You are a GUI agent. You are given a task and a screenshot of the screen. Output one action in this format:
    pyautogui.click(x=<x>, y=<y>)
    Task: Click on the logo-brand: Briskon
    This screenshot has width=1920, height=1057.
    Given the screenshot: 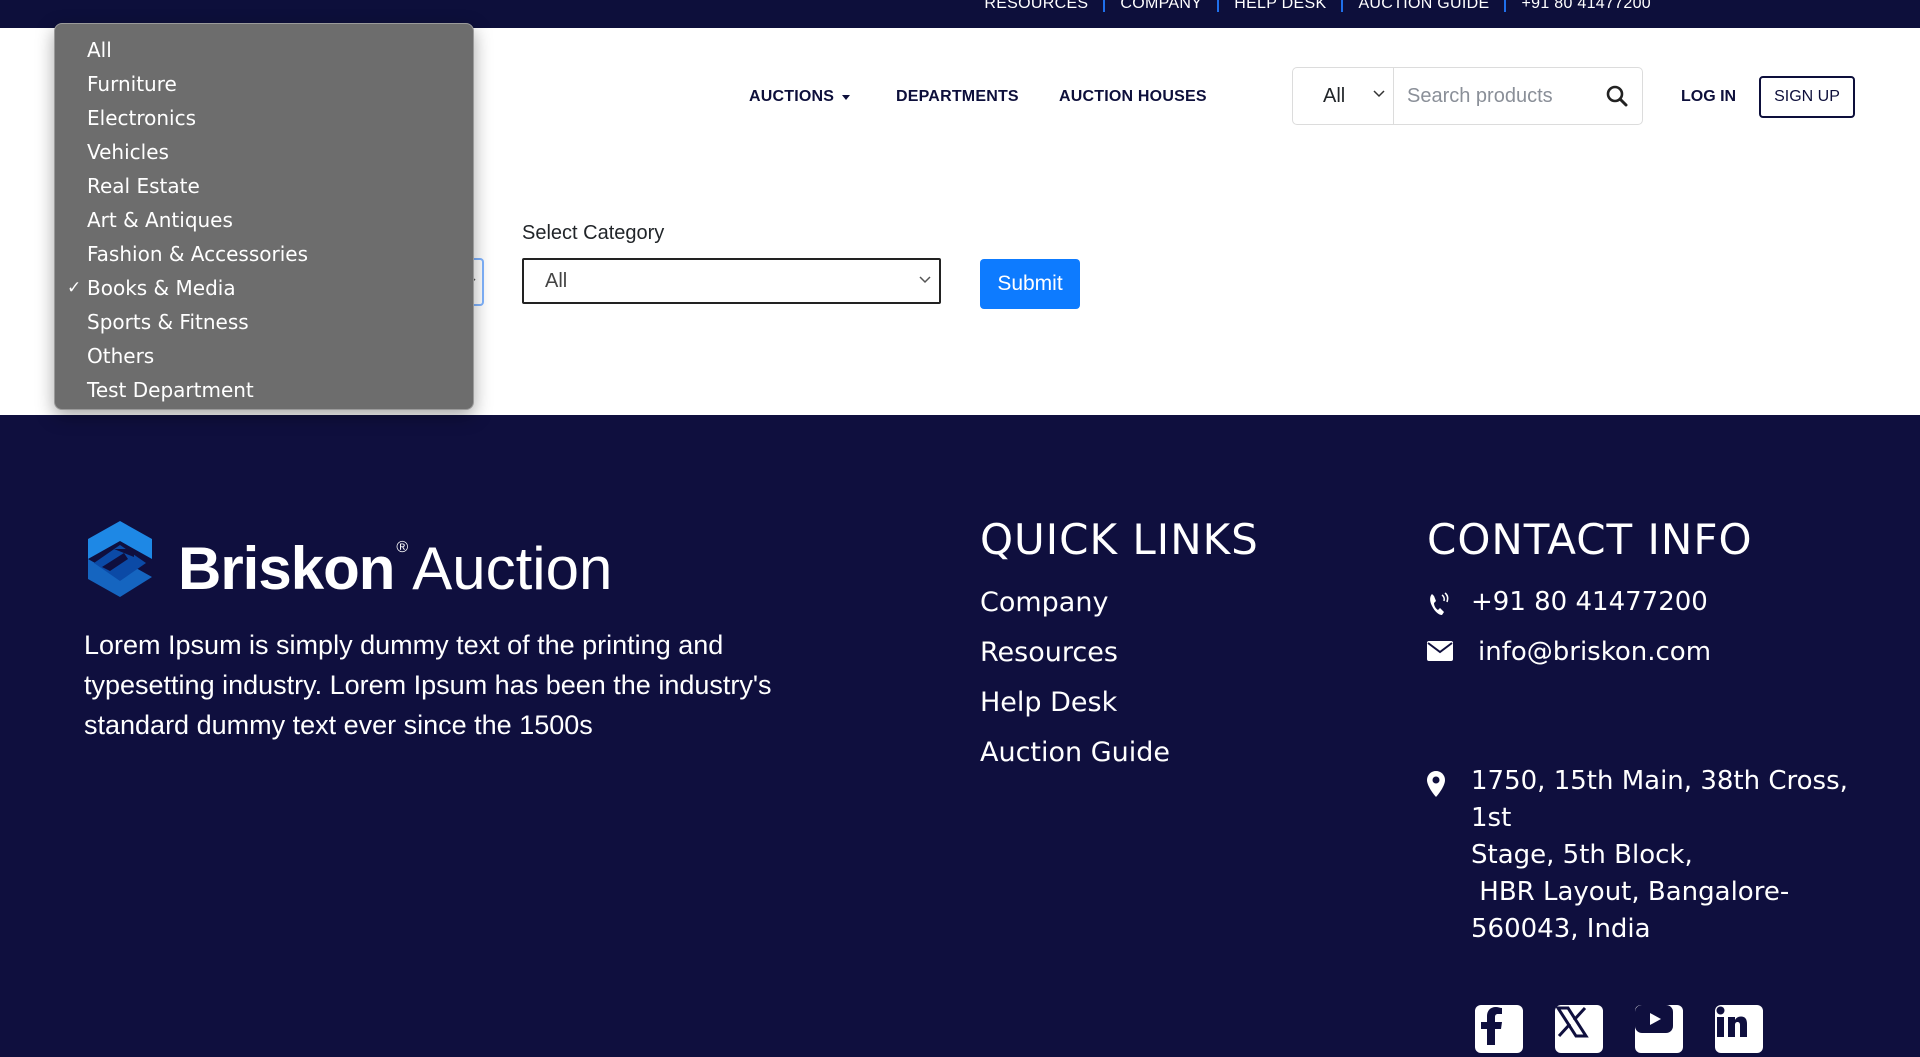 What is the action you would take?
    pyautogui.click(x=286, y=568)
    